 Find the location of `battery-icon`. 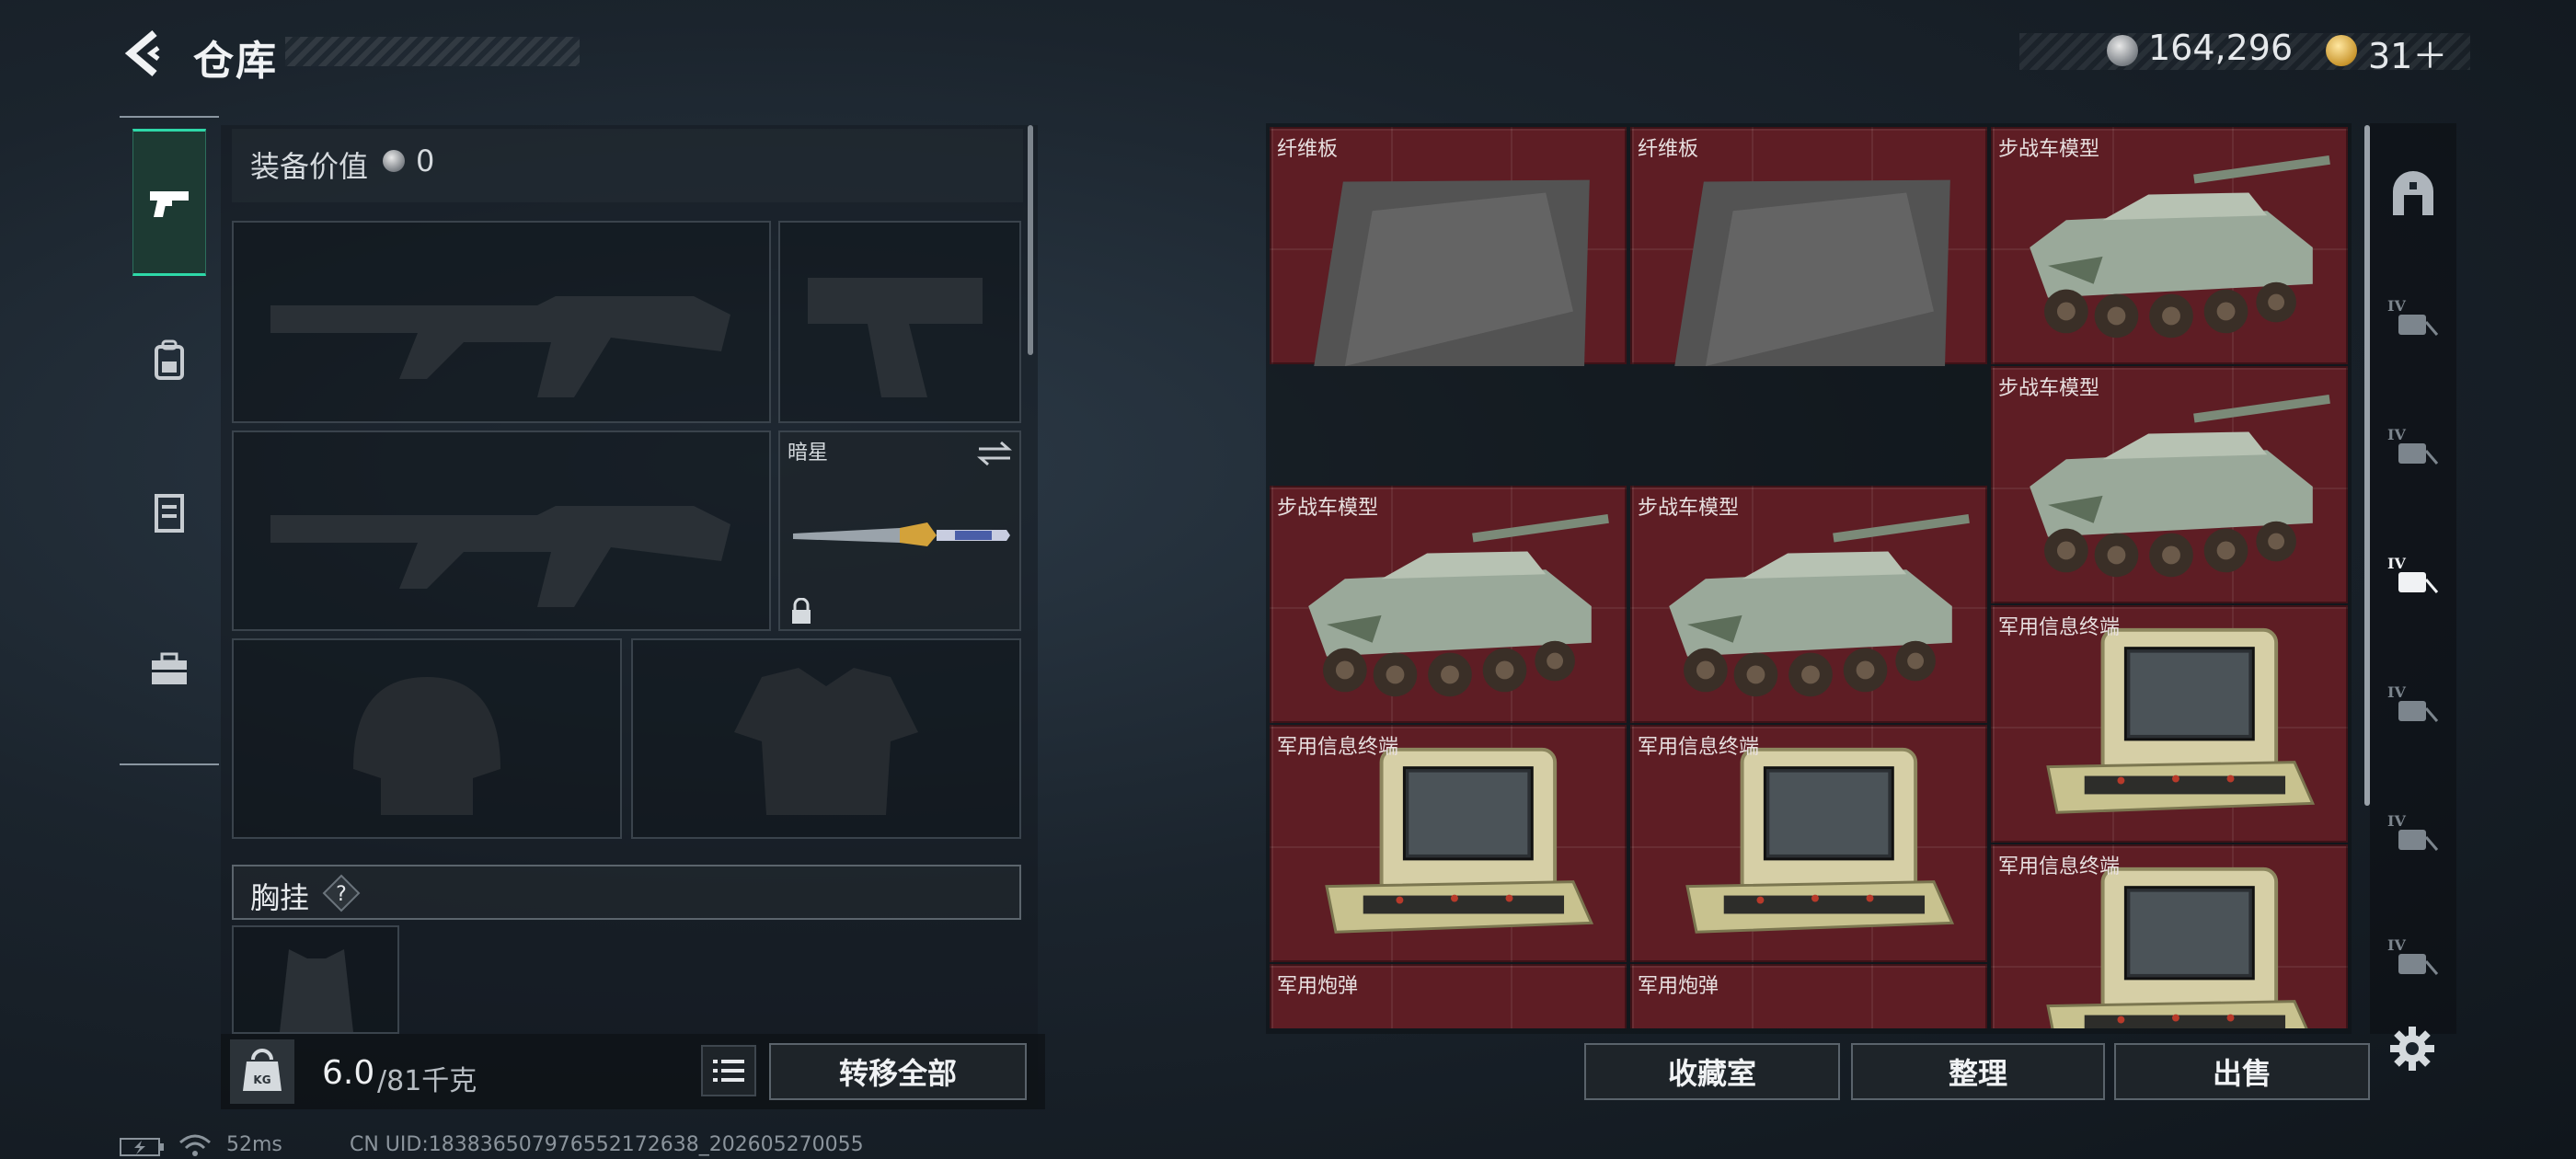

battery-icon is located at coordinates (142, 1147).